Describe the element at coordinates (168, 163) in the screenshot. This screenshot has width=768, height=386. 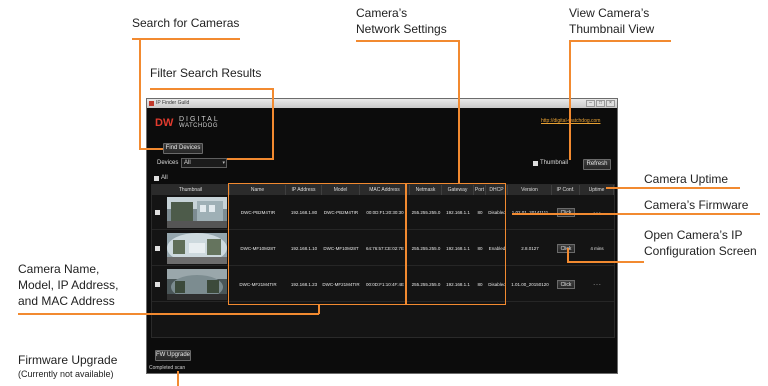
I see `devices-filter-label: Devices` at that location.